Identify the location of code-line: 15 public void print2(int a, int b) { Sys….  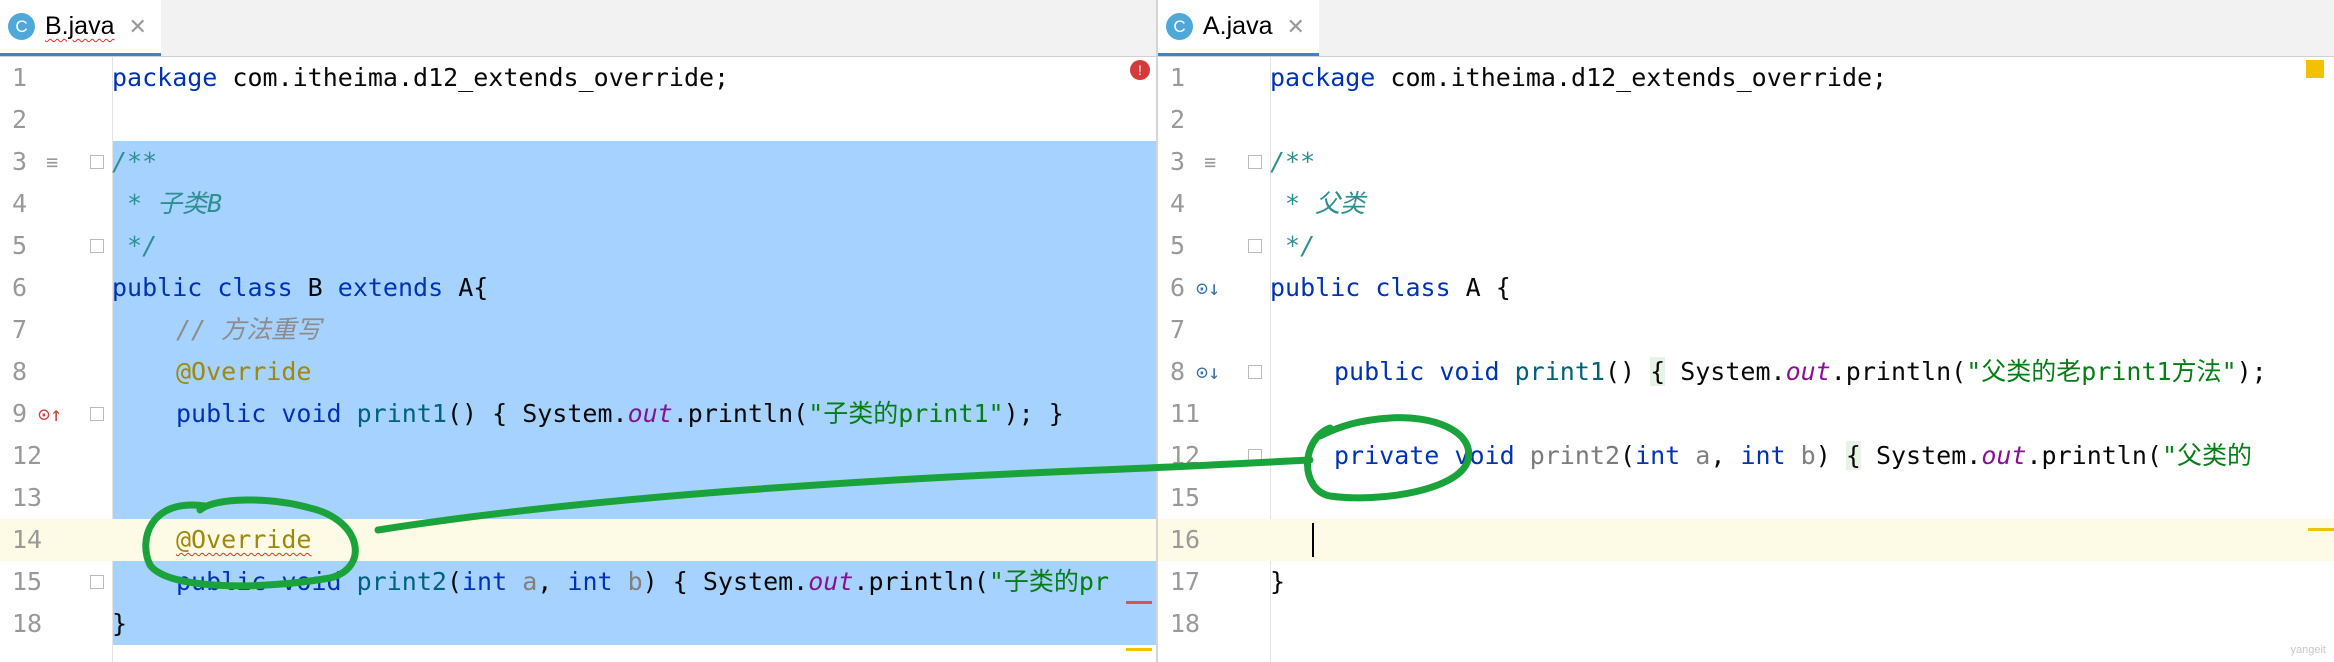
(578, 582).